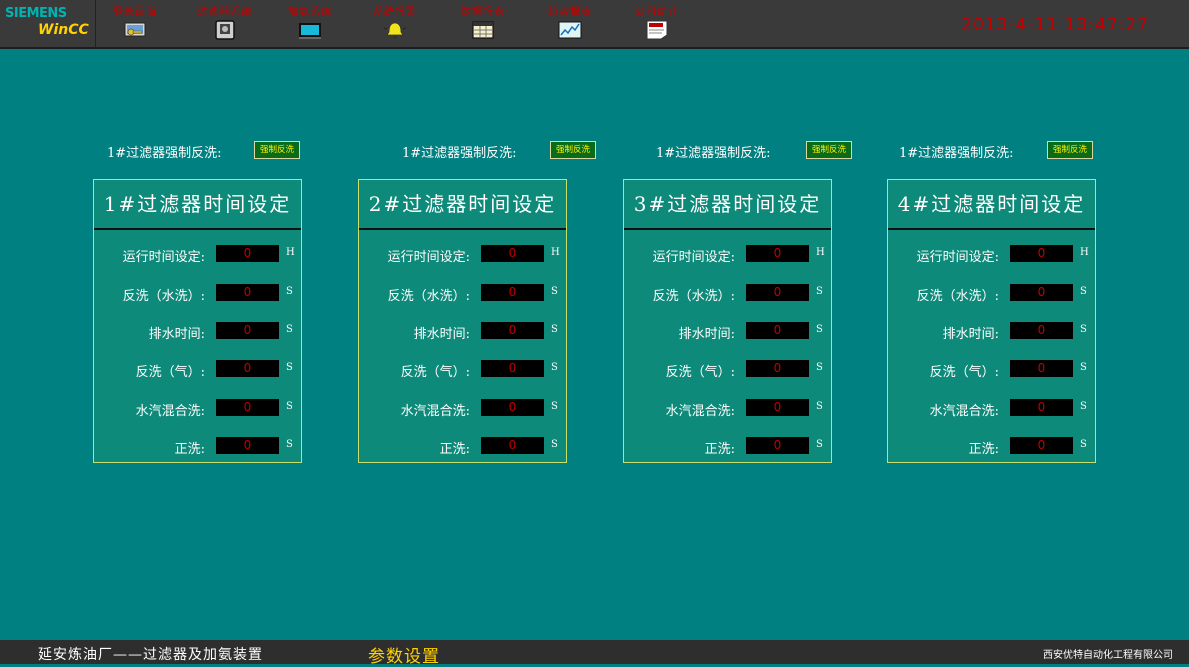 The image size is (1189, 667). I want to click on nav-company-profile: 公司简介, so click(657, 23).